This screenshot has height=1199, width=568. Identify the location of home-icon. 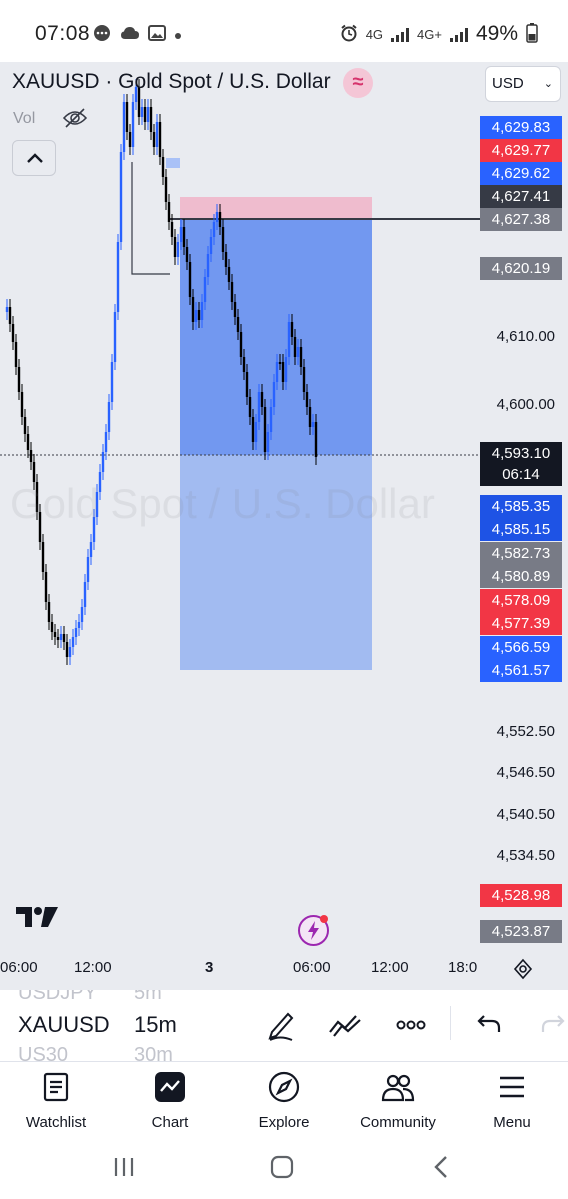
(282, 1169).